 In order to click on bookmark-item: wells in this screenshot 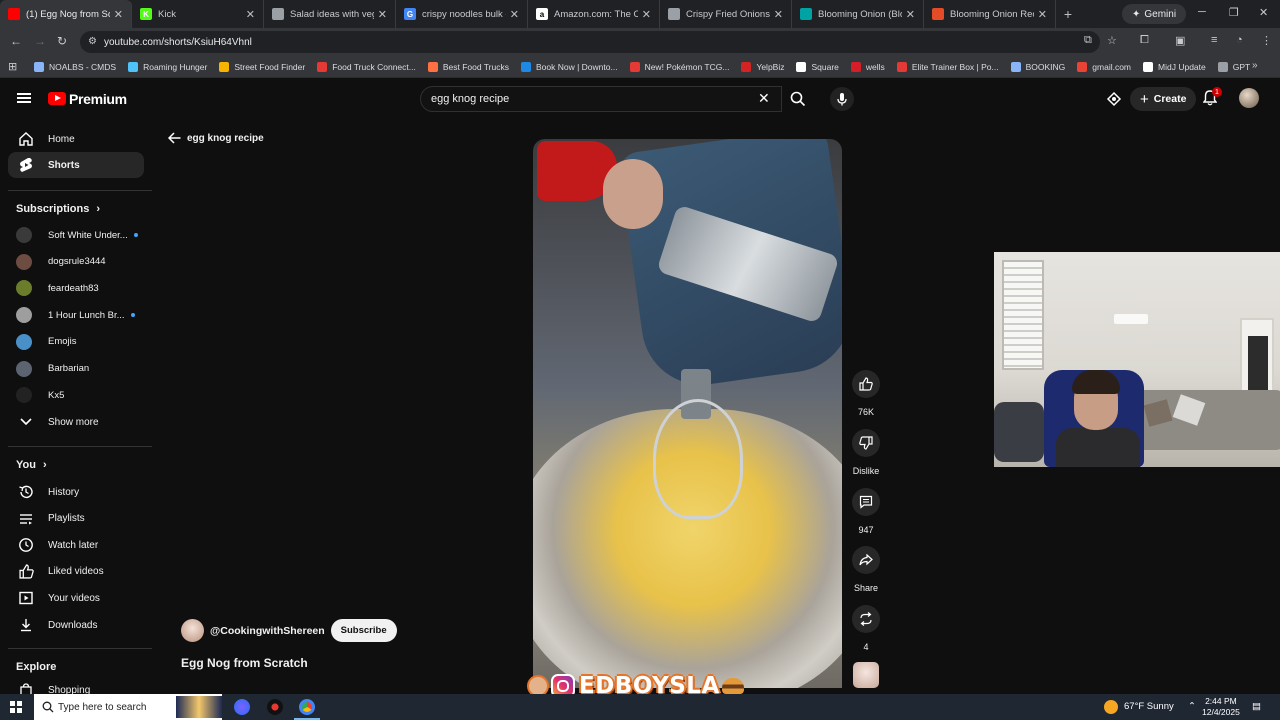, I will do `click(867, 66)`.